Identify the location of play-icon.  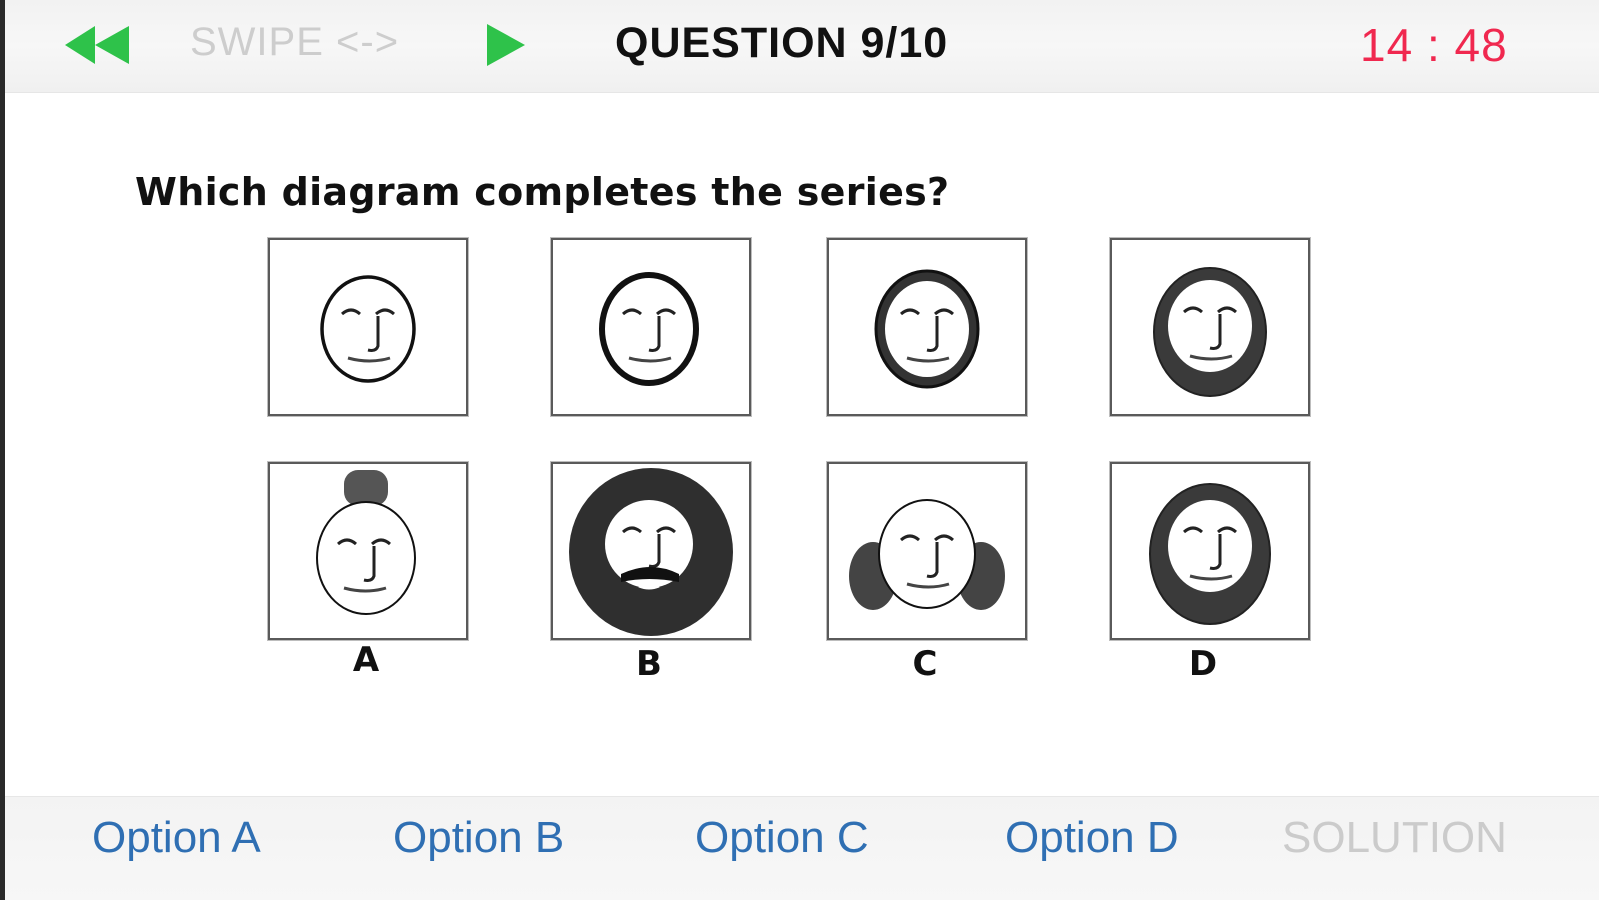
(506, 45).